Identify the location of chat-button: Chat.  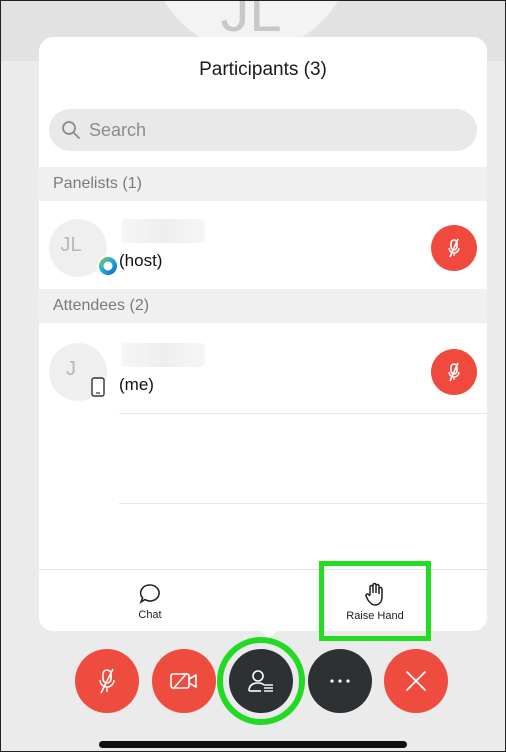
(150, 600).